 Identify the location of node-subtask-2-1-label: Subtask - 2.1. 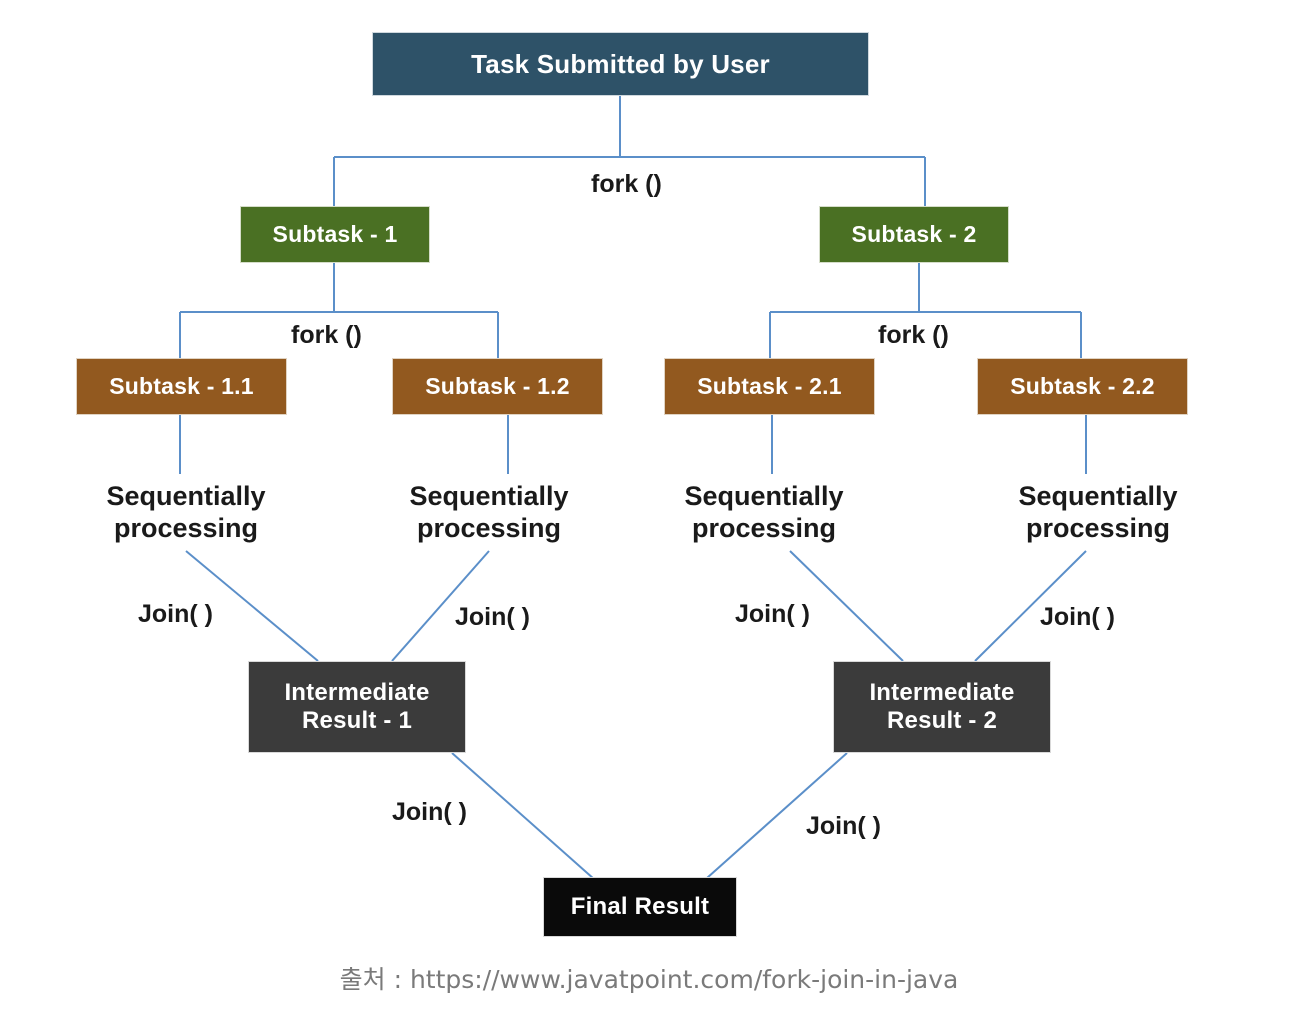
(769, 385).